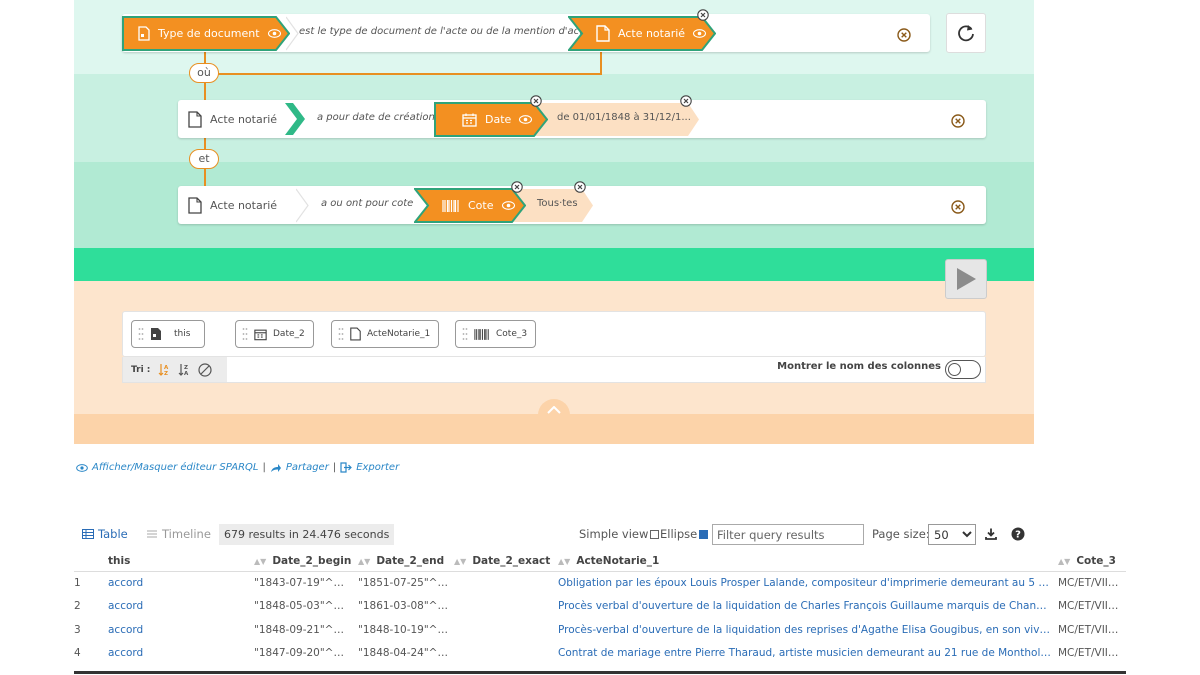  Describe the element at coordinates (788, 534) in the screenshot. I see `filter-results-input` at that location.